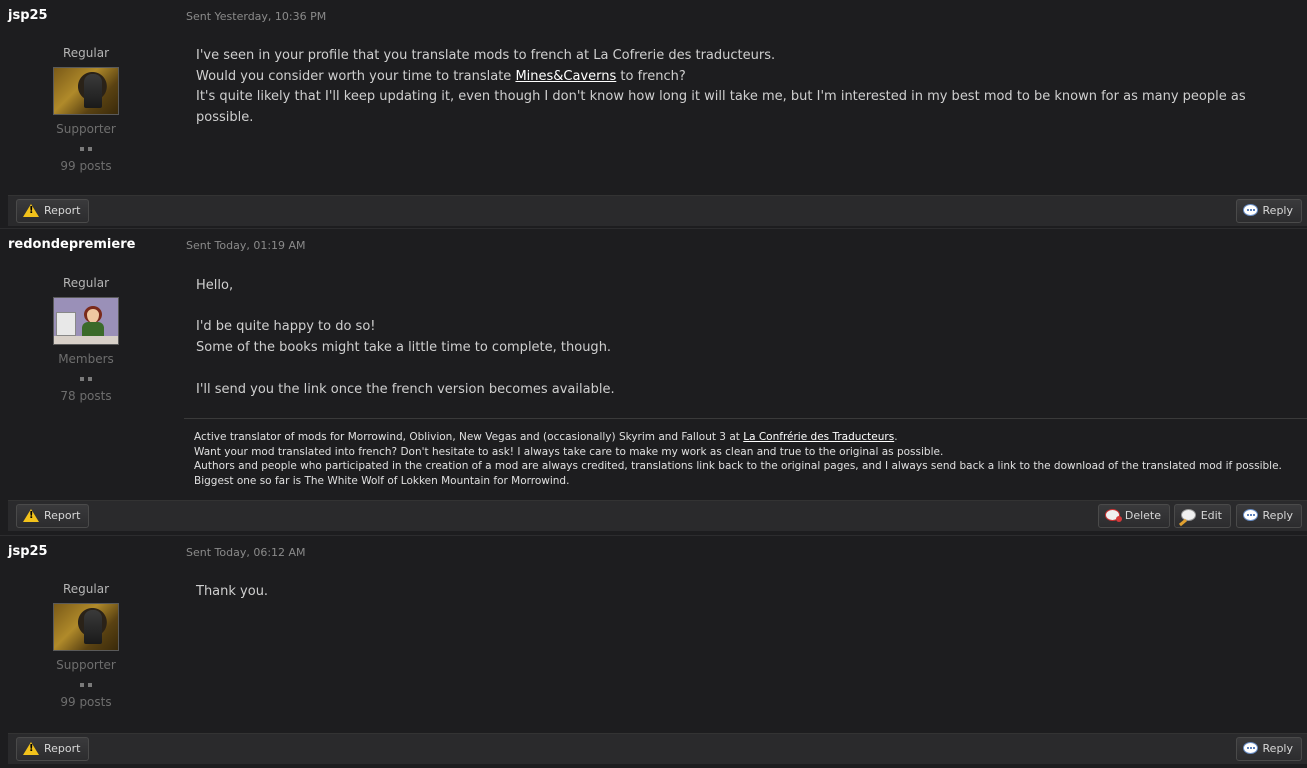 Image resolution: width=1307 pixels, height=768 pixels. What do you see at coordinates (215, 285) in the screenshot?
I see `post-text: Hello,` at bounding box center [215, 285].